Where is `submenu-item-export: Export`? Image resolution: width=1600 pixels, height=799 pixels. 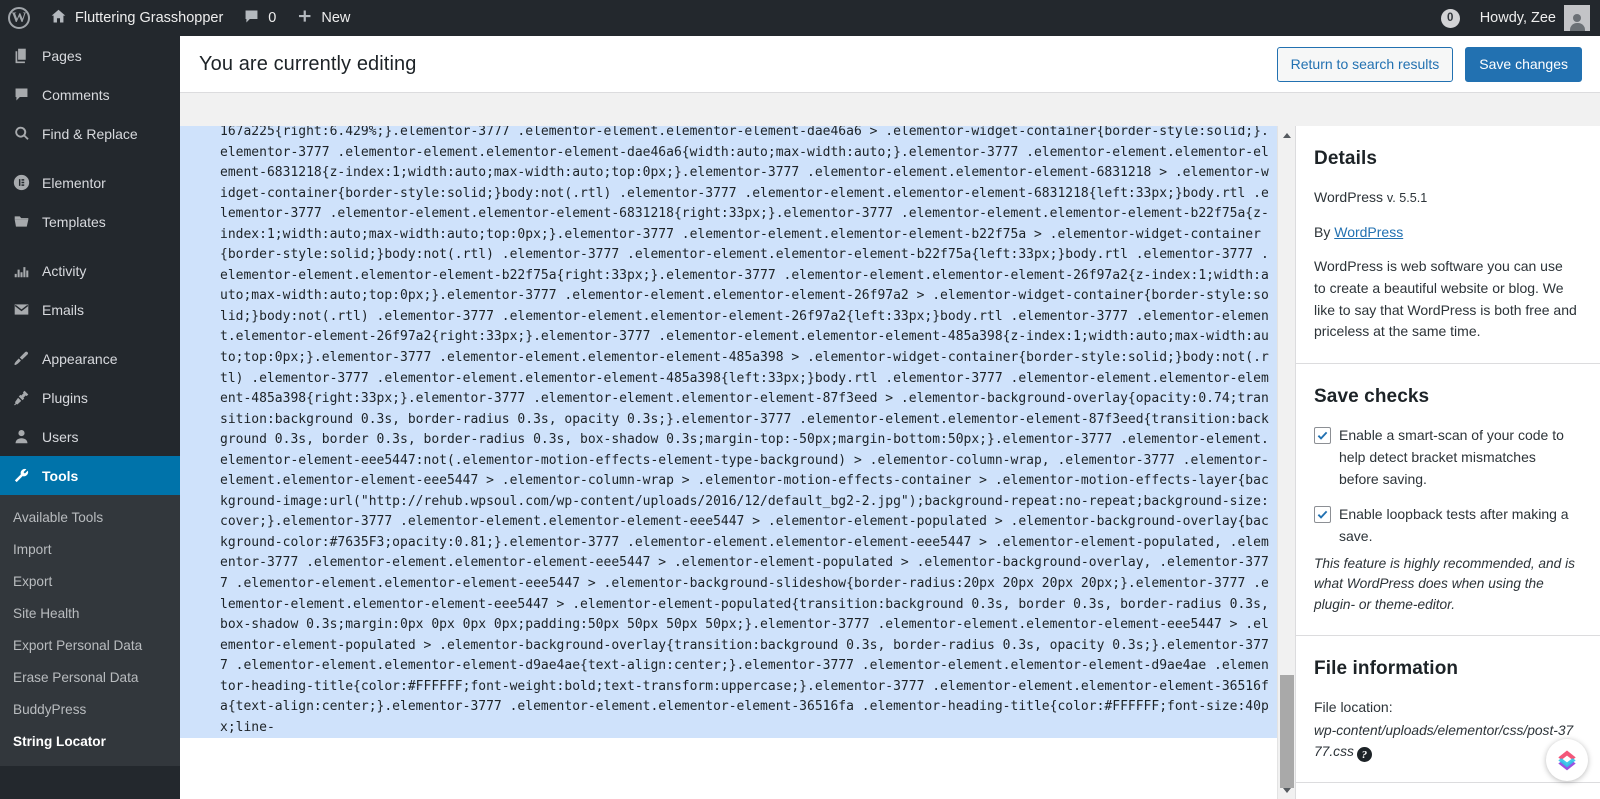
submenu-item-export: Export is located at coordinates (90, 582).